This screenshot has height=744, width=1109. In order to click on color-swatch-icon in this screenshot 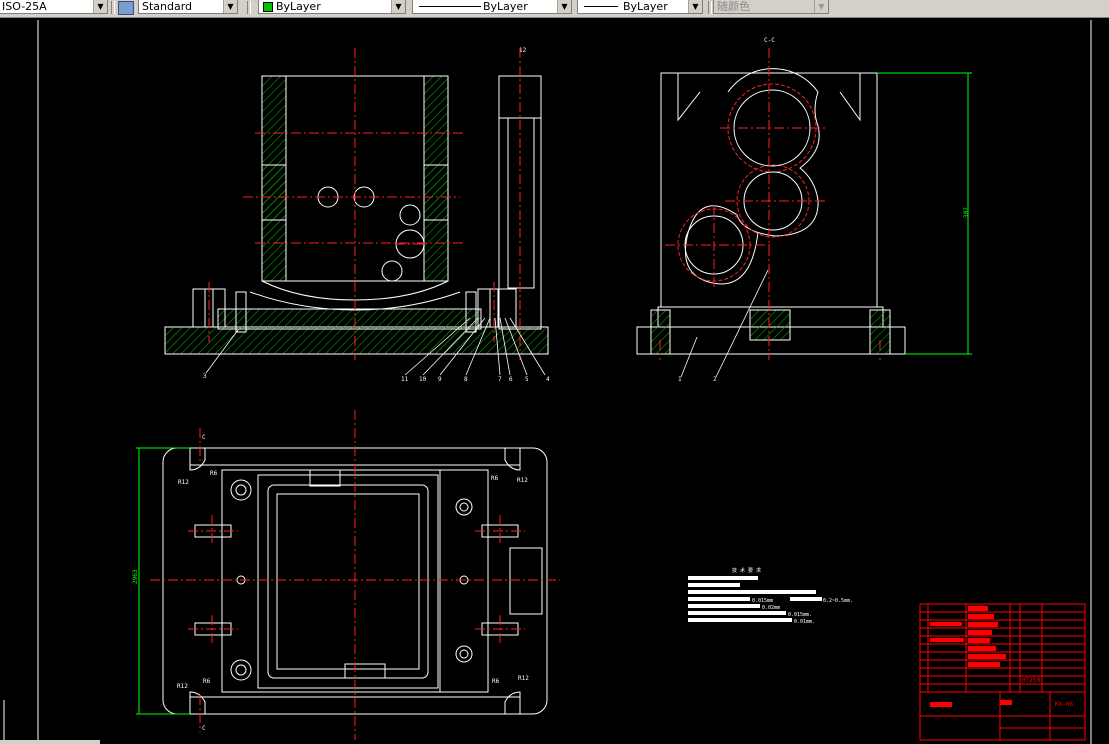, I will do `click(268, 7)`.